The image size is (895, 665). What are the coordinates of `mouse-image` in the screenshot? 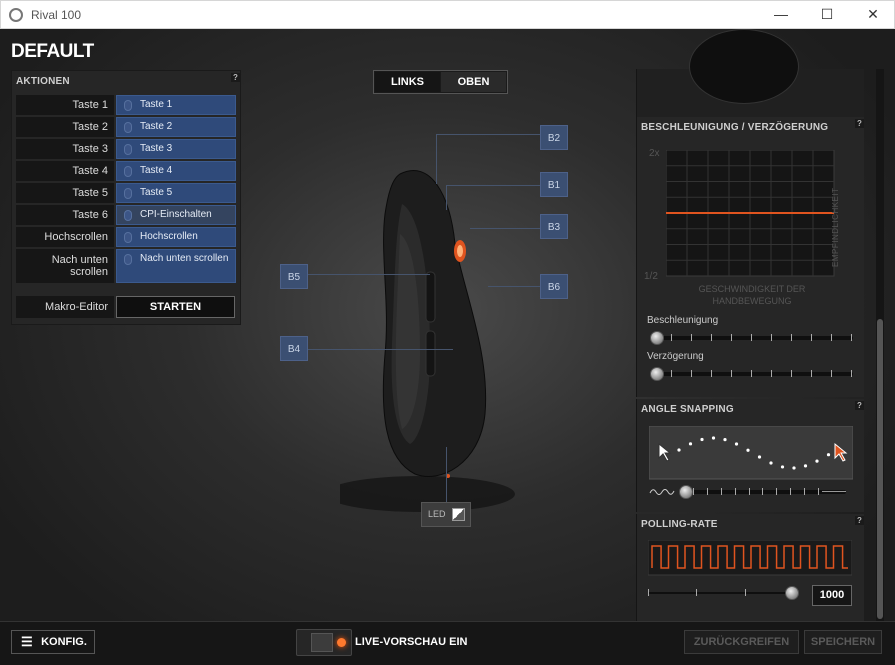 It's located at (427, 341).